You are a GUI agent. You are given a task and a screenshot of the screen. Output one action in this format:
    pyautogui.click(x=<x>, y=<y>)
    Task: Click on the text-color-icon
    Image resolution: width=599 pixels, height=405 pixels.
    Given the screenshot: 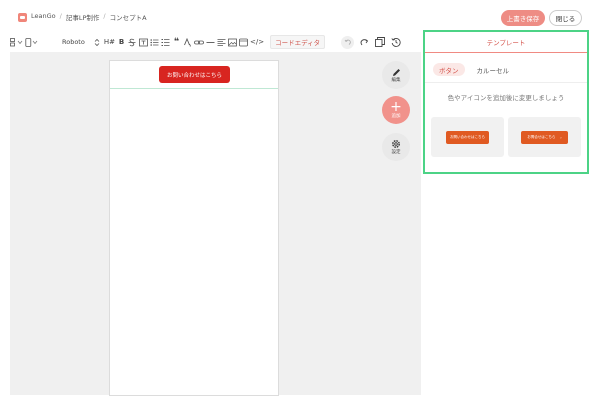 What is the action you would take?
    pyautogui.click(x=187, y=42)
    